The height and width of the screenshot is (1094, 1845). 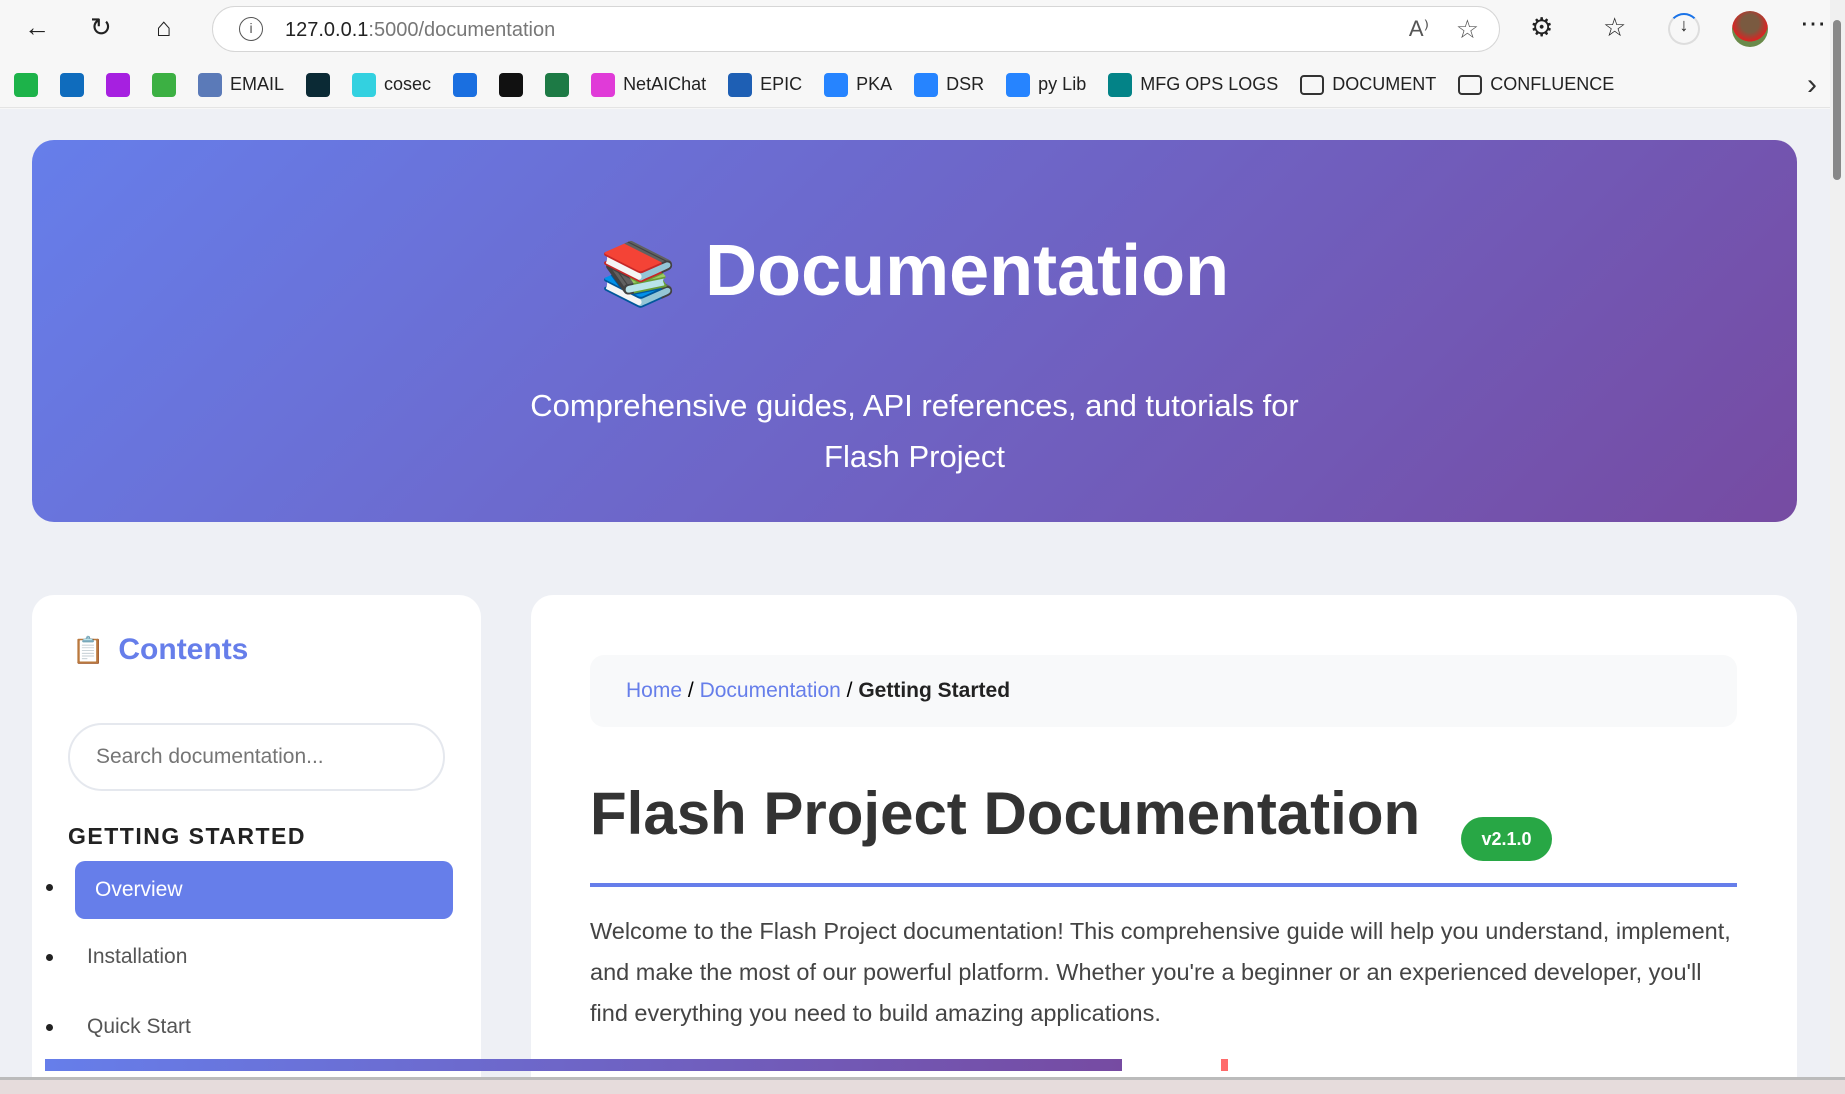 What do you see at coordinates (1684, 29) in the screenshot?
I see `downloads-icon: ↓` at bounding box center [1684, 29].